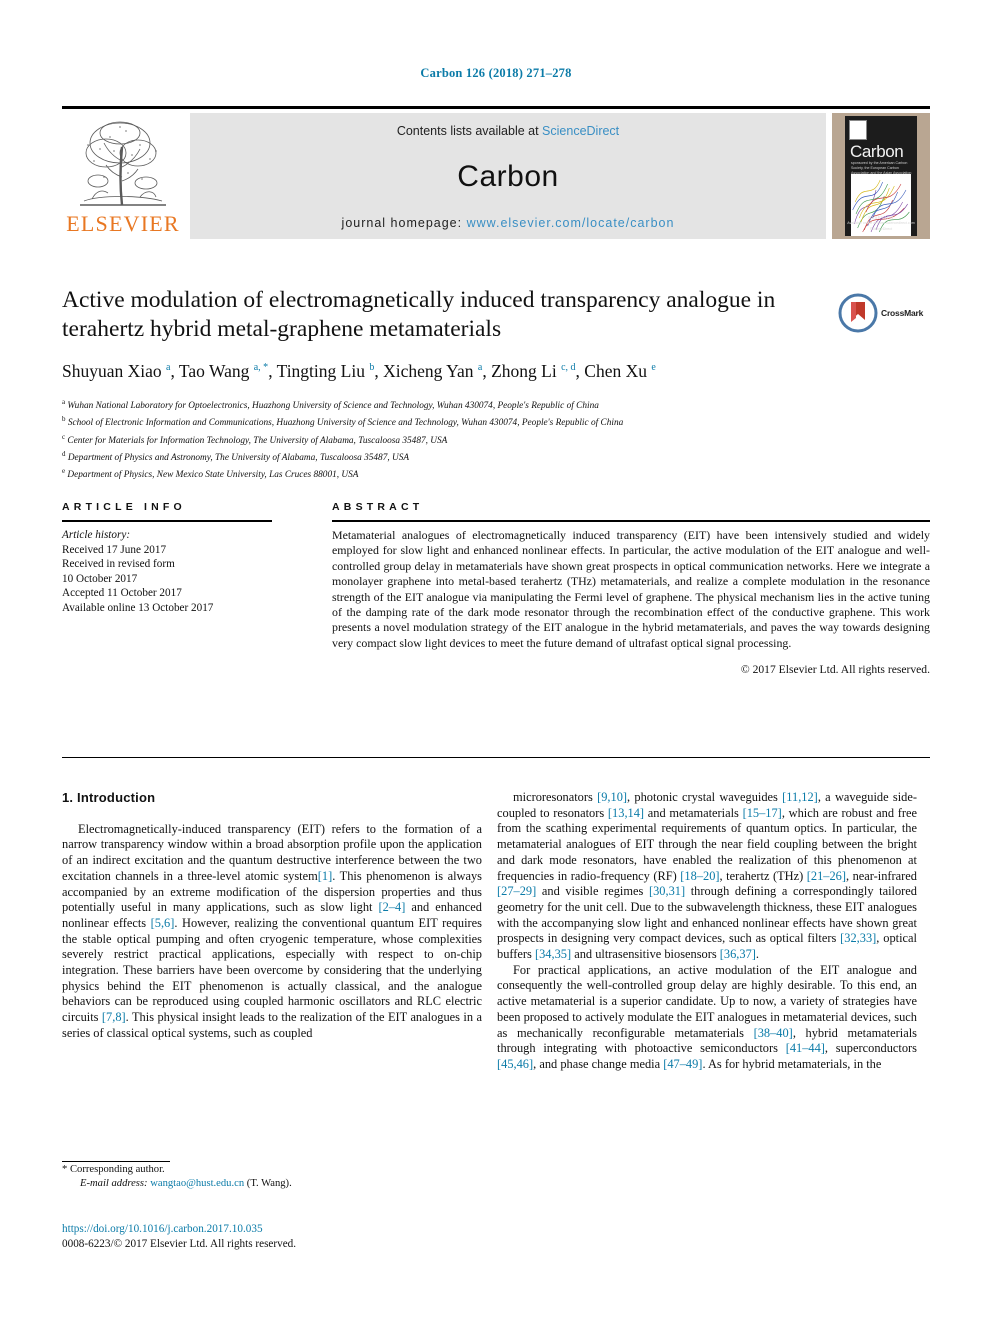  What do you see at coordinates (122, 593) in the screenshot?
I see `article-history-item: Accepted 11 October 2017` at bounding box center [122, 593].